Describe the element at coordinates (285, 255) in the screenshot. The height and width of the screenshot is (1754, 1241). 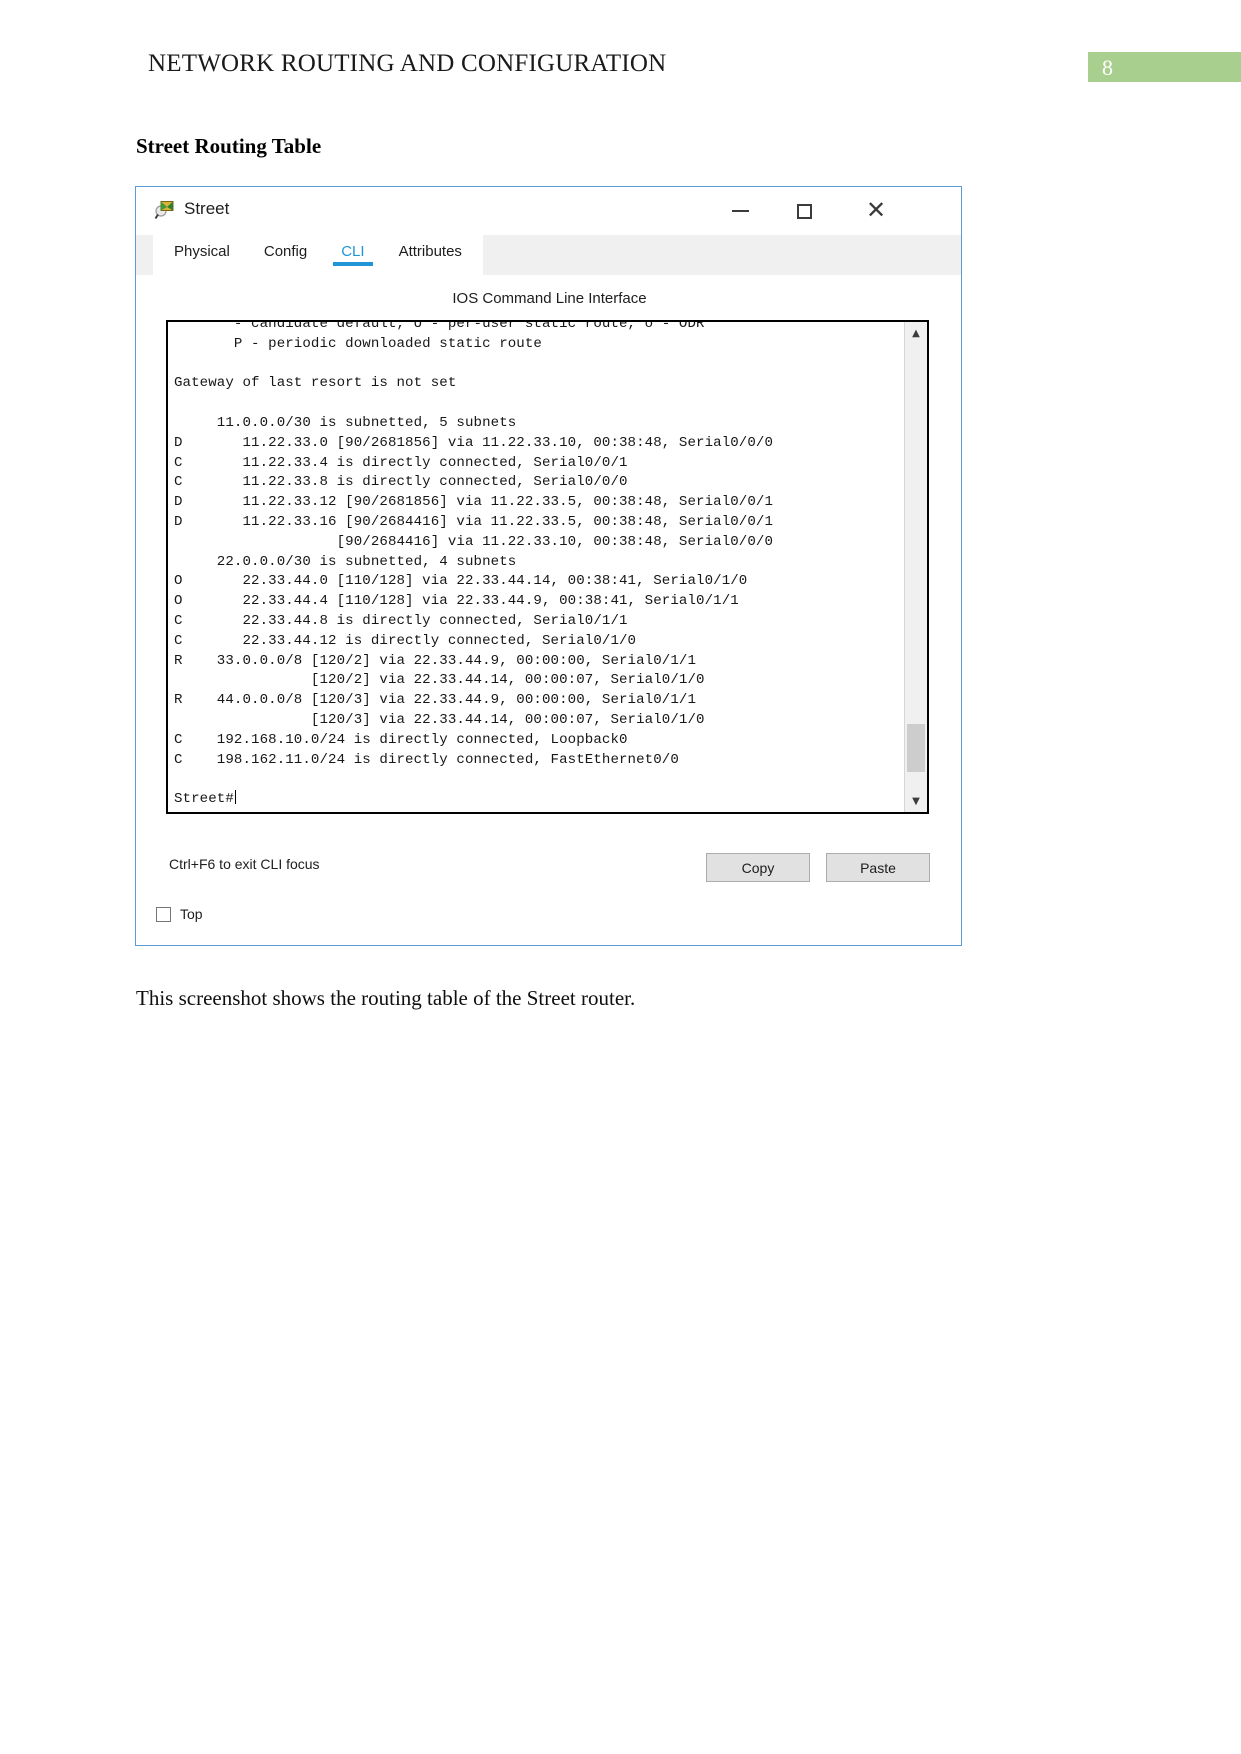
I see `tab-config: Config` at that location.